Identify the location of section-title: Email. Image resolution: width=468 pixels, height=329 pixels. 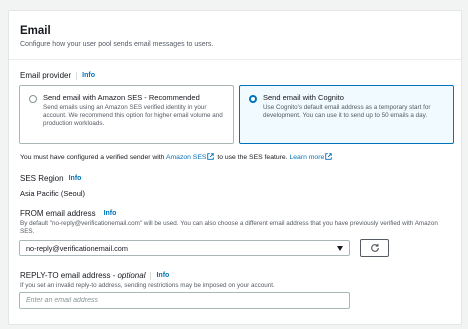
(35, 31).